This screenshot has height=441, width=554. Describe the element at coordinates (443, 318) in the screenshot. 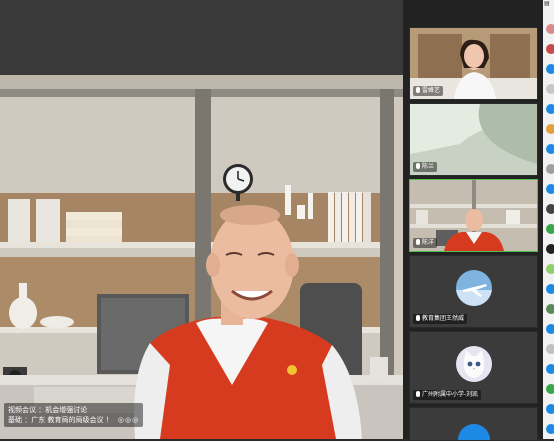

I see `participant-name: 教育集团王然威` at that location.